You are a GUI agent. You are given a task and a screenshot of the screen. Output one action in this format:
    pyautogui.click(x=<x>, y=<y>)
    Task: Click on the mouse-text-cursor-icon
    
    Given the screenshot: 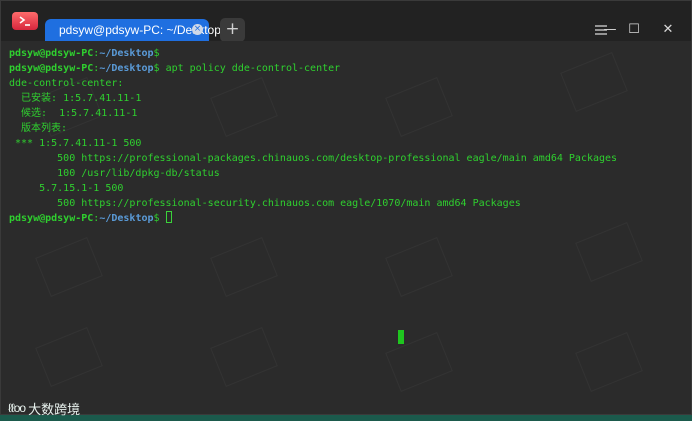 What is the action you would take?
    pyautogui.click(x=401, y=337)
    